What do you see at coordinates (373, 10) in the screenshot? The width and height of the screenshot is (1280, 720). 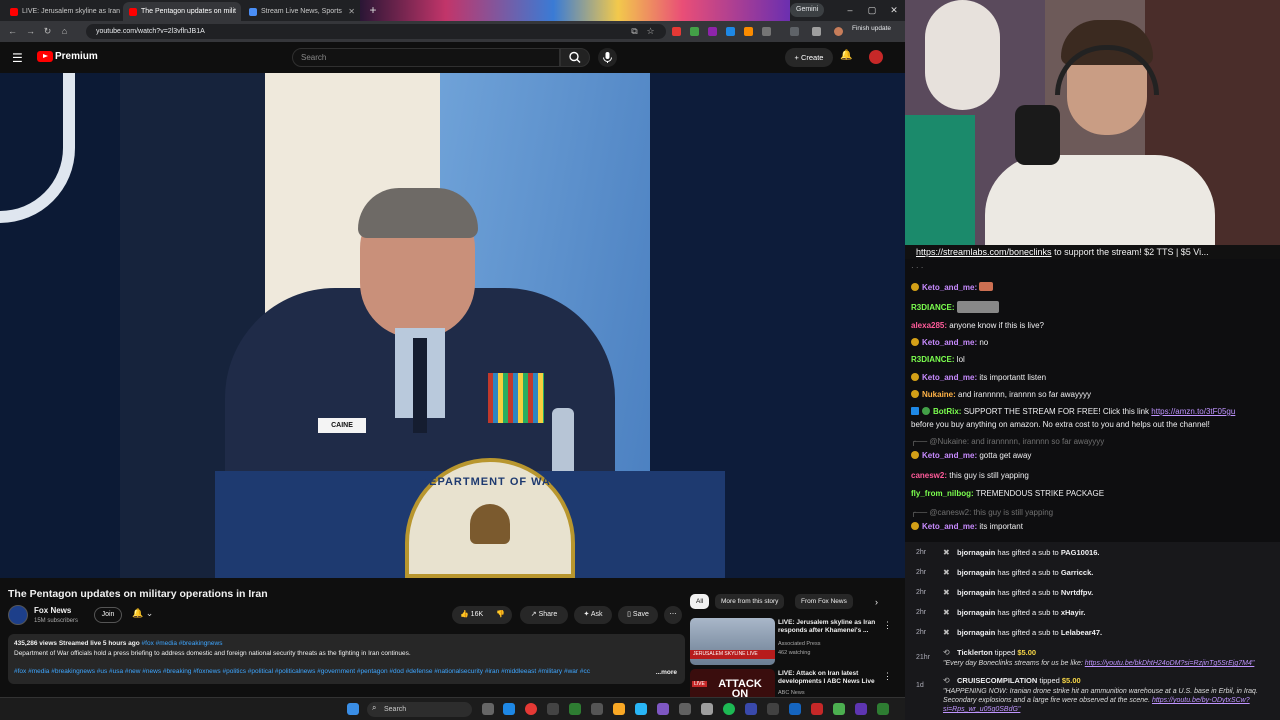 I see `new-tab-button: +` at bounding box center [373, 10].